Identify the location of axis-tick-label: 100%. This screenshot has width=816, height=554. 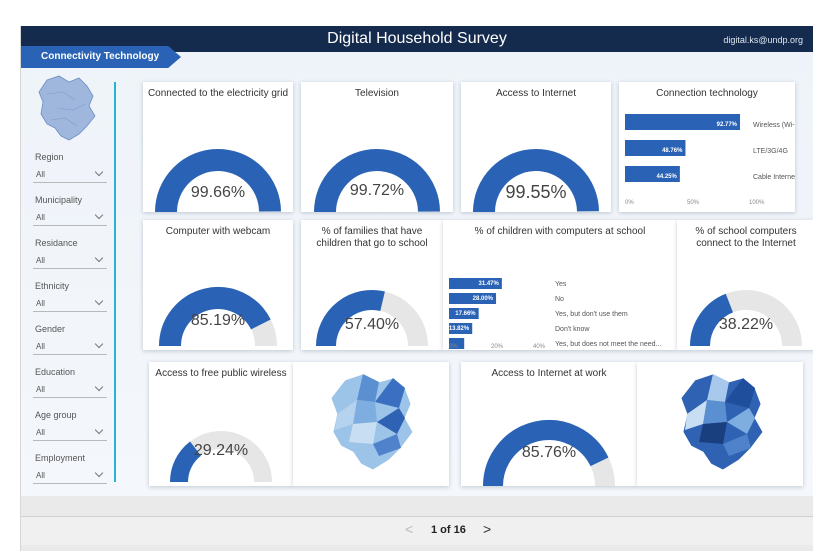
(757, 203).